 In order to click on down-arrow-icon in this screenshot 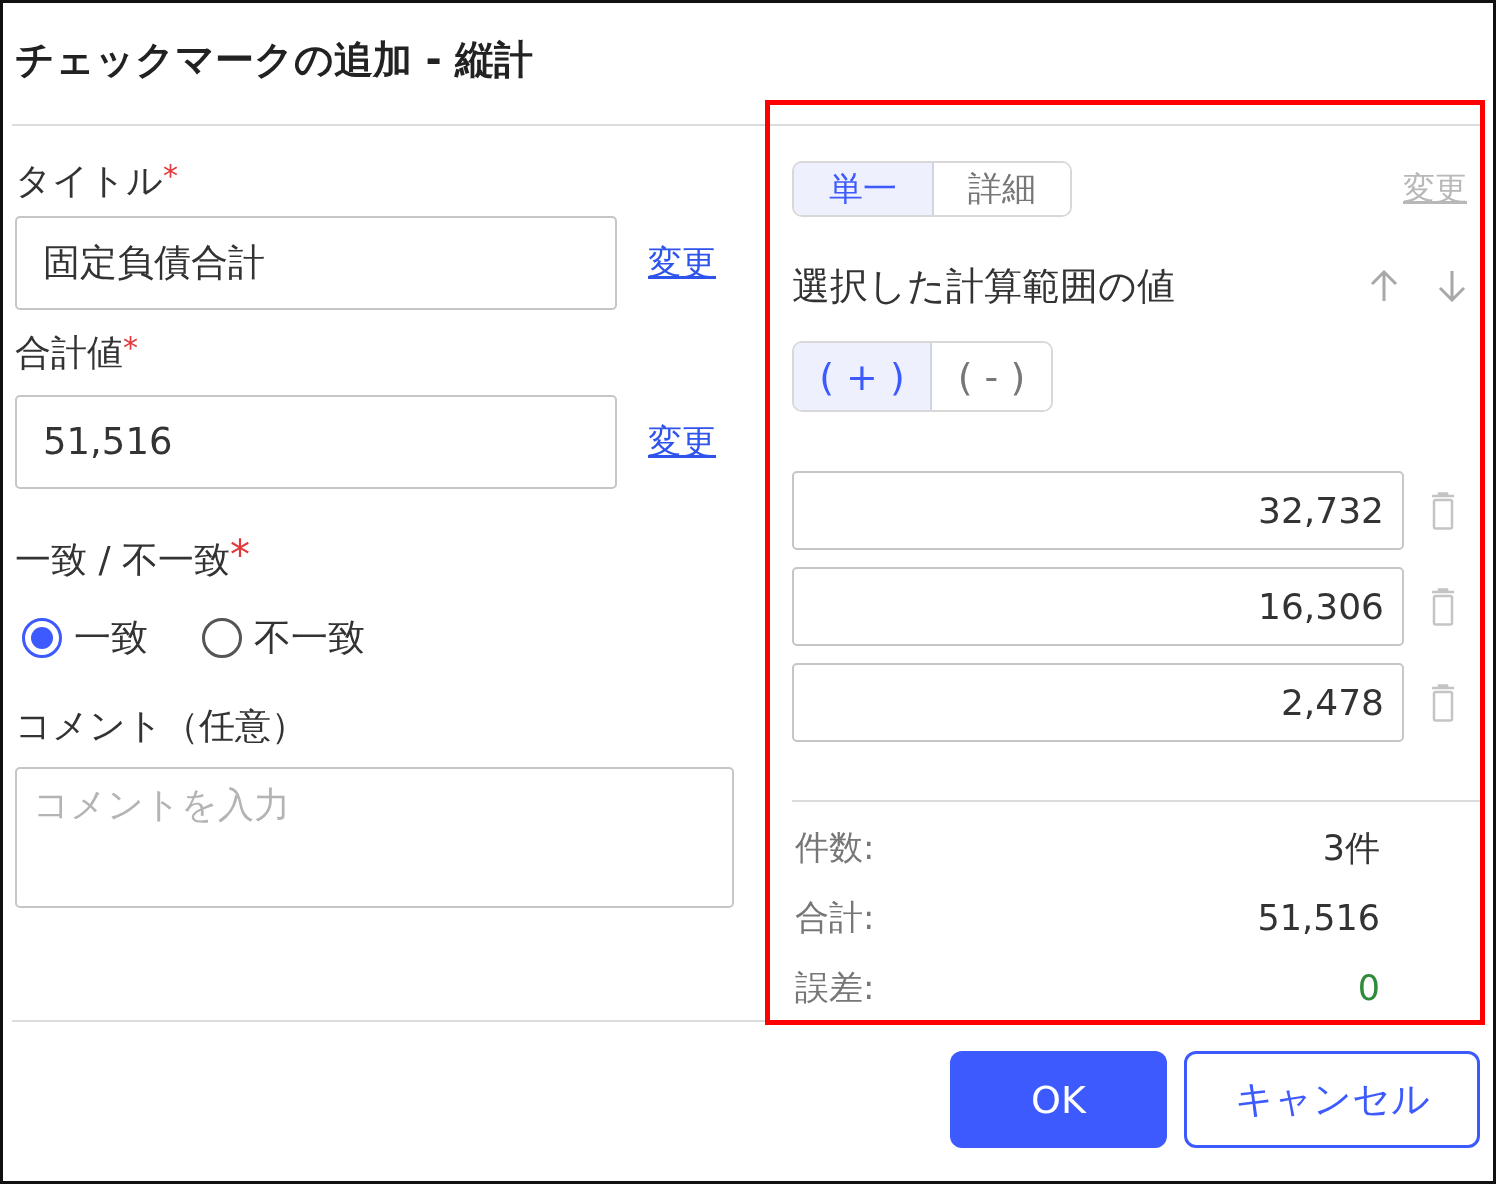, I will do `click(1452, 286)`.